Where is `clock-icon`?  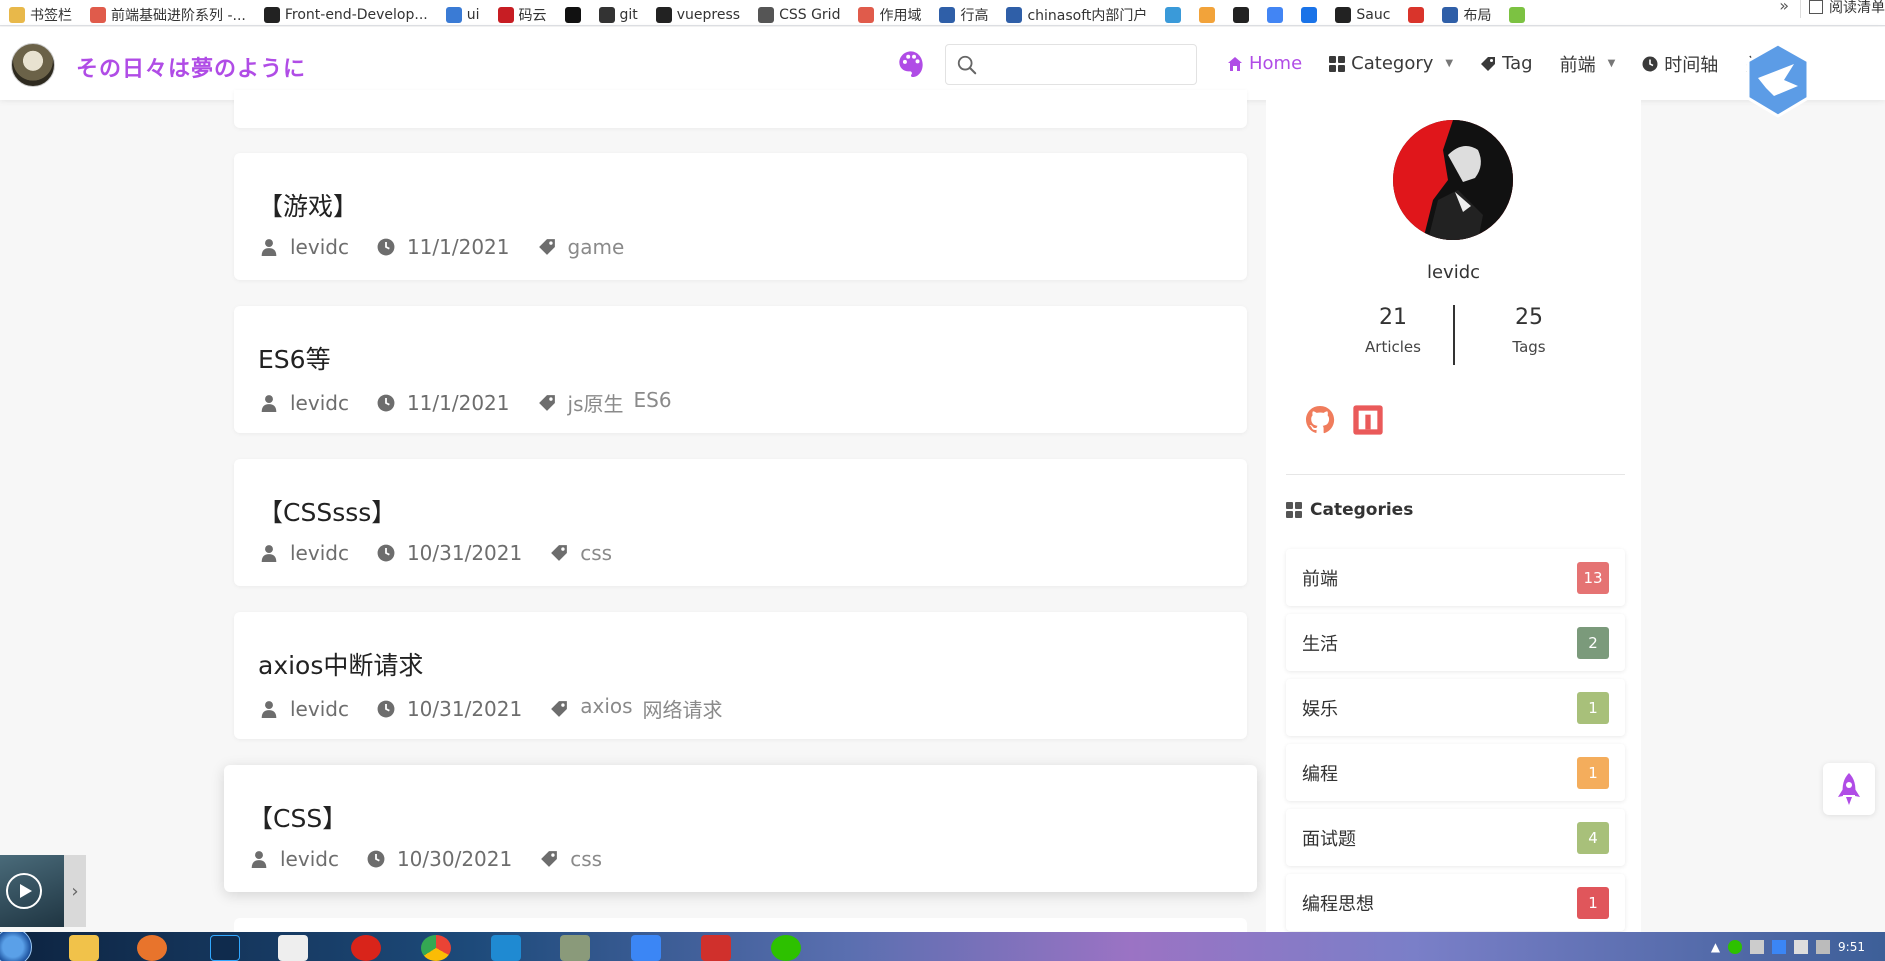
clock-icon is located at coordinates (376, 859).